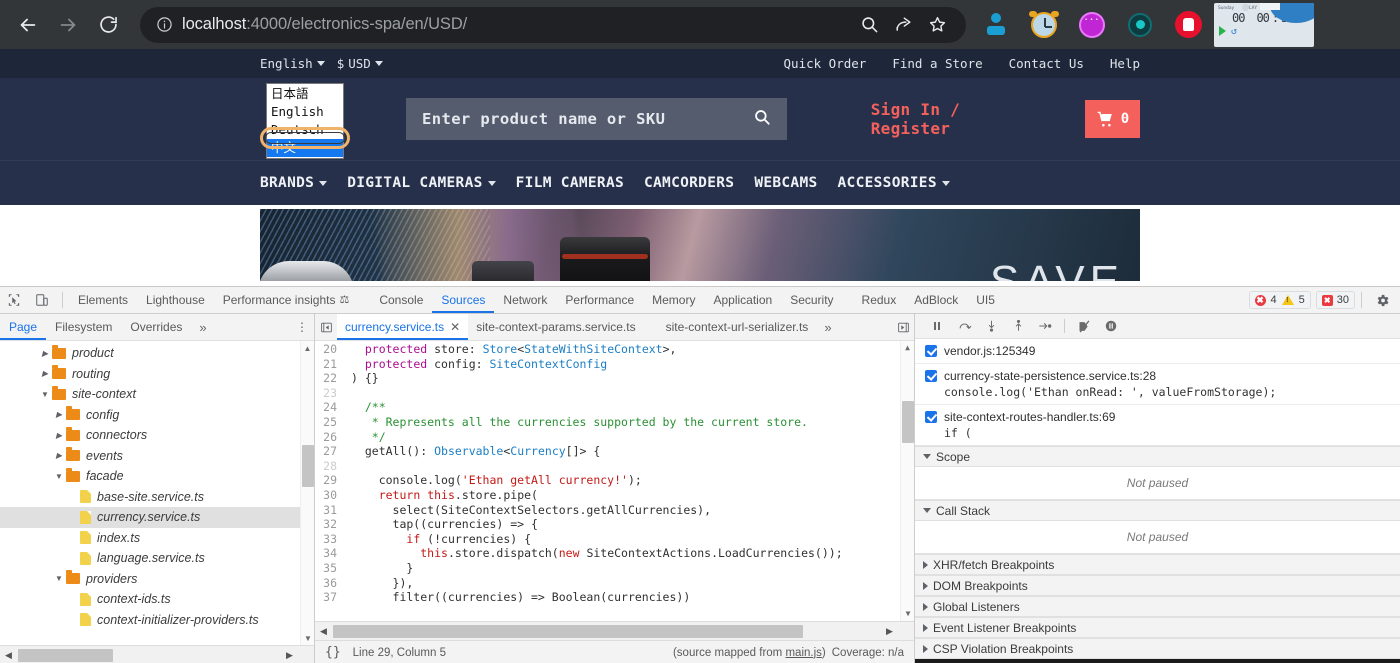 The image size is (1400, 663). Describe the element at coordinates (1382, 300) in the screenshot. I see `gear-icon` at that location.